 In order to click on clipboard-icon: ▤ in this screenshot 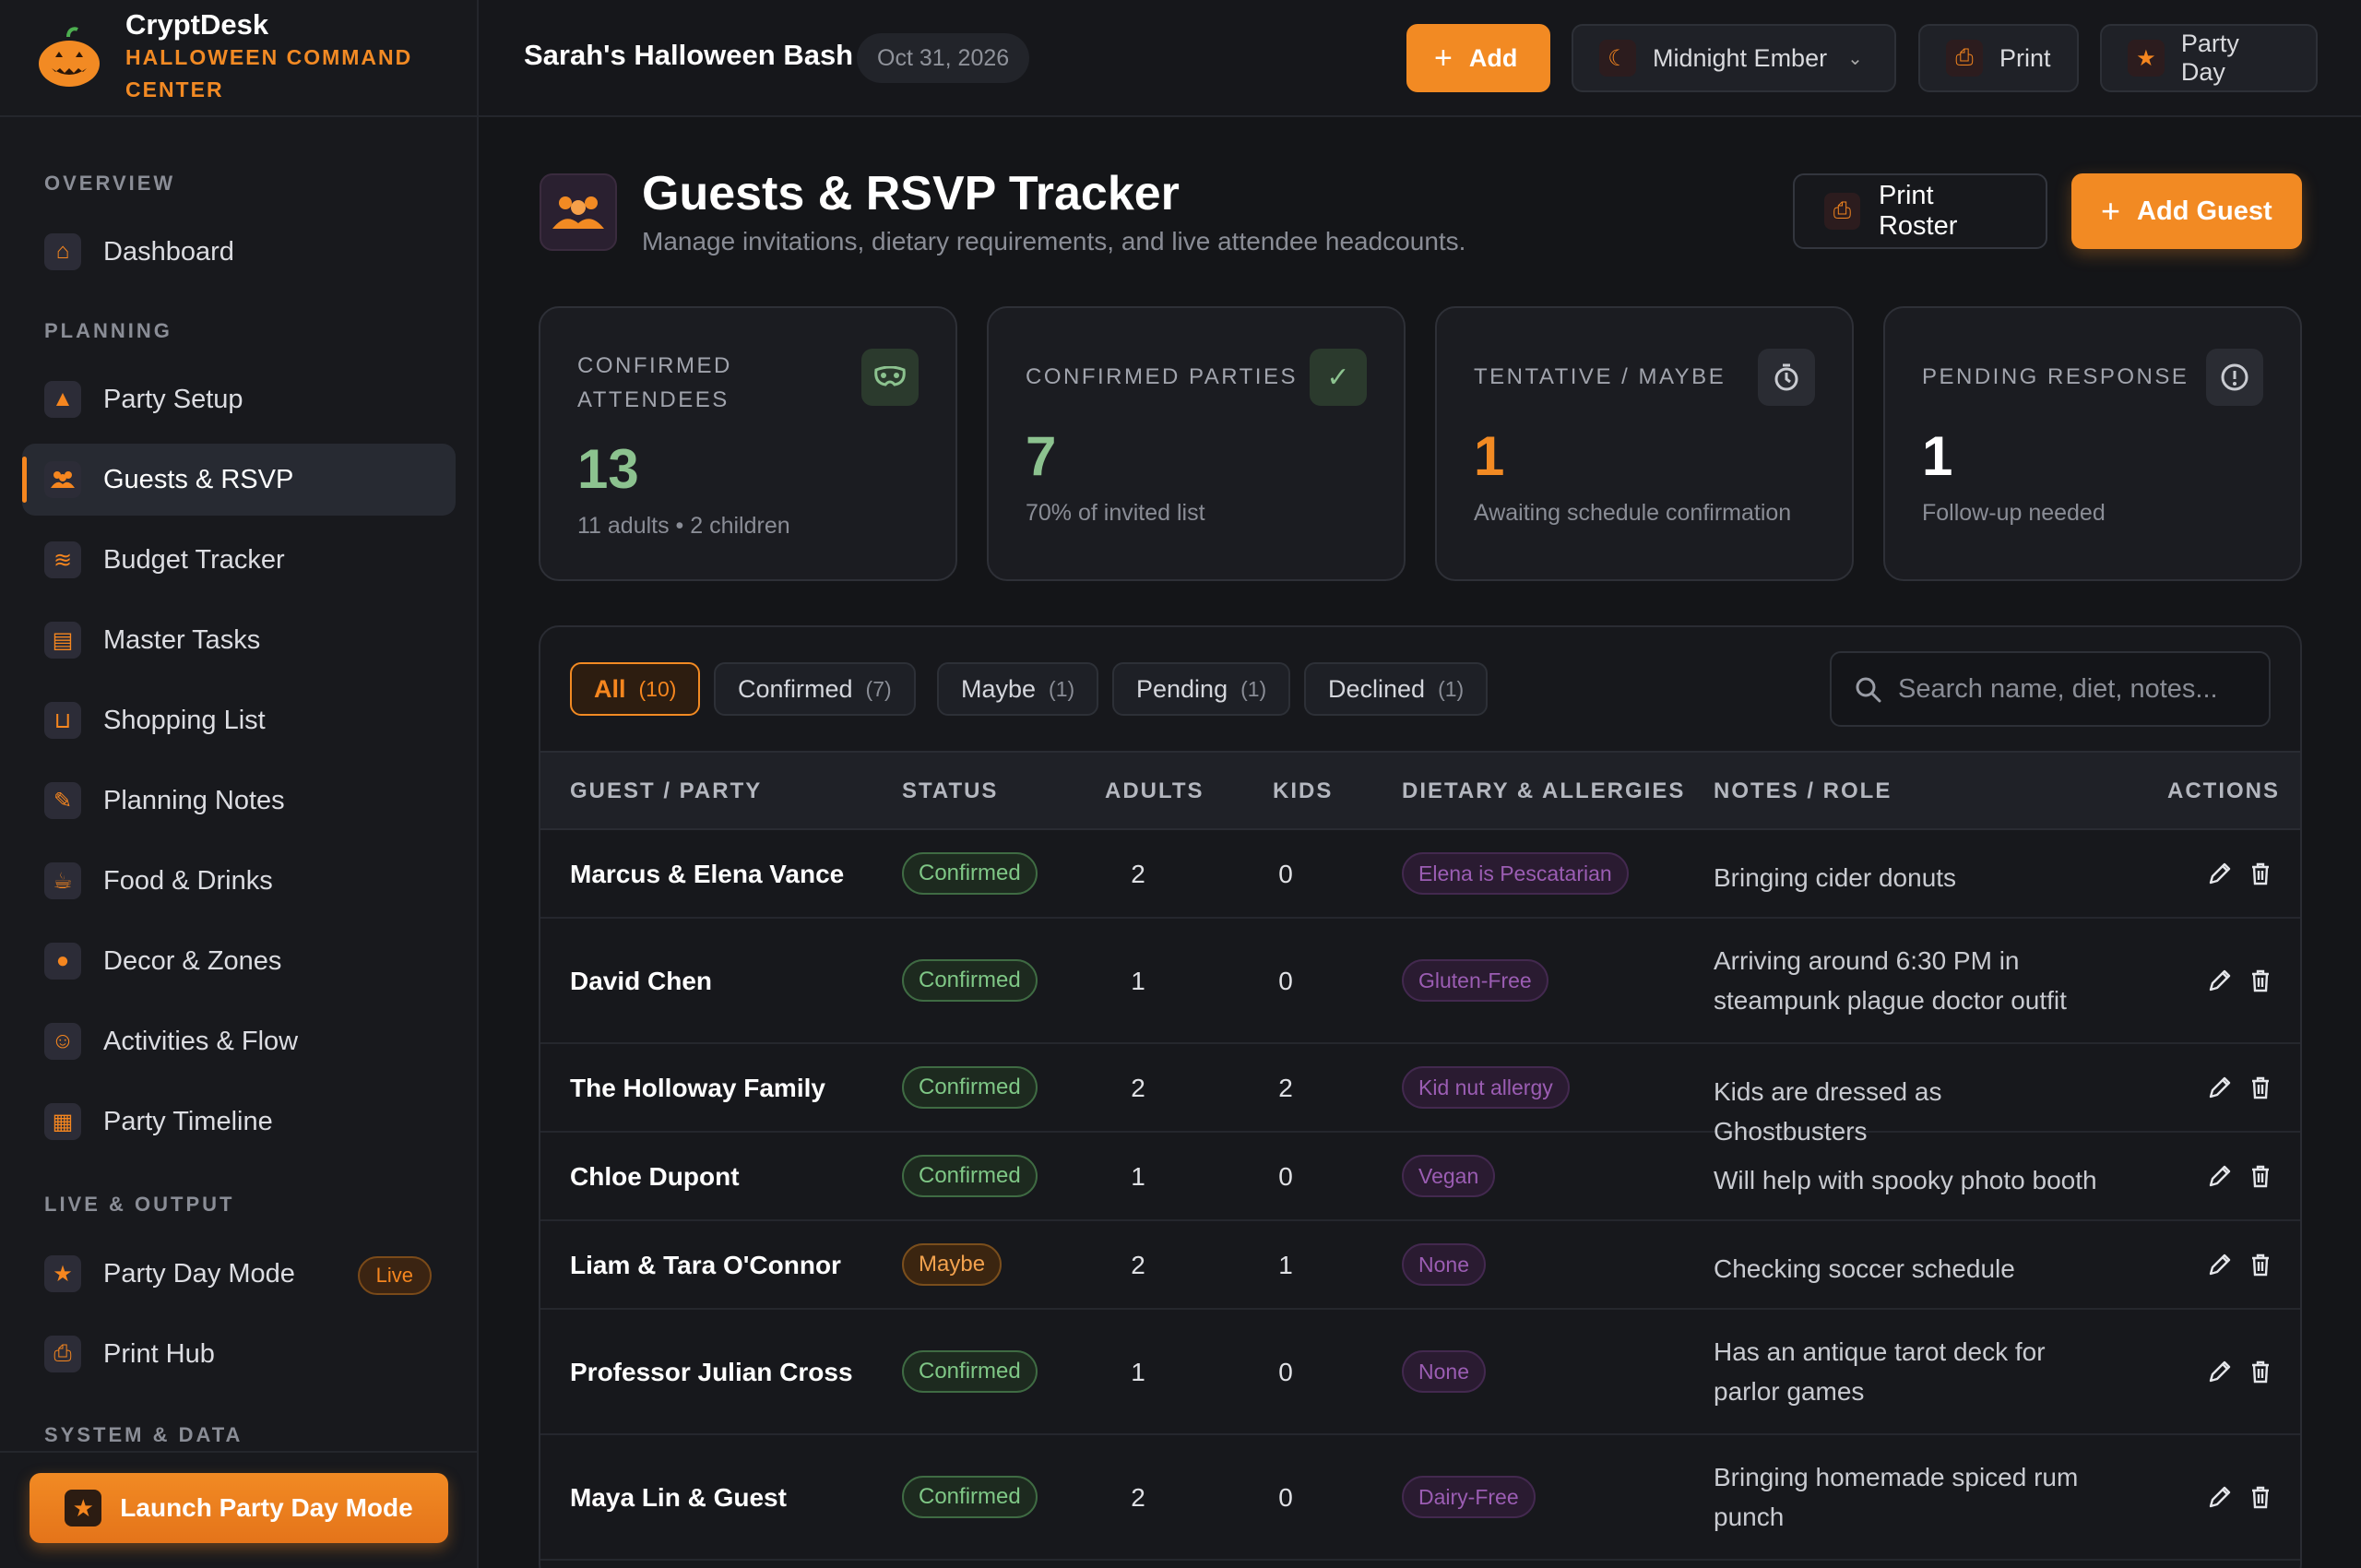, I will do `click(62, 640)`.